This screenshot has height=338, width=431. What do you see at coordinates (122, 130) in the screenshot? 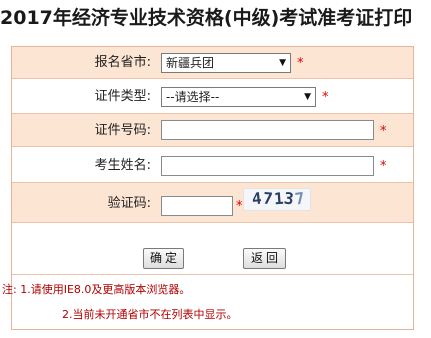
I see `id-number-label: 证件号码:` at bounding box center [122, 130].